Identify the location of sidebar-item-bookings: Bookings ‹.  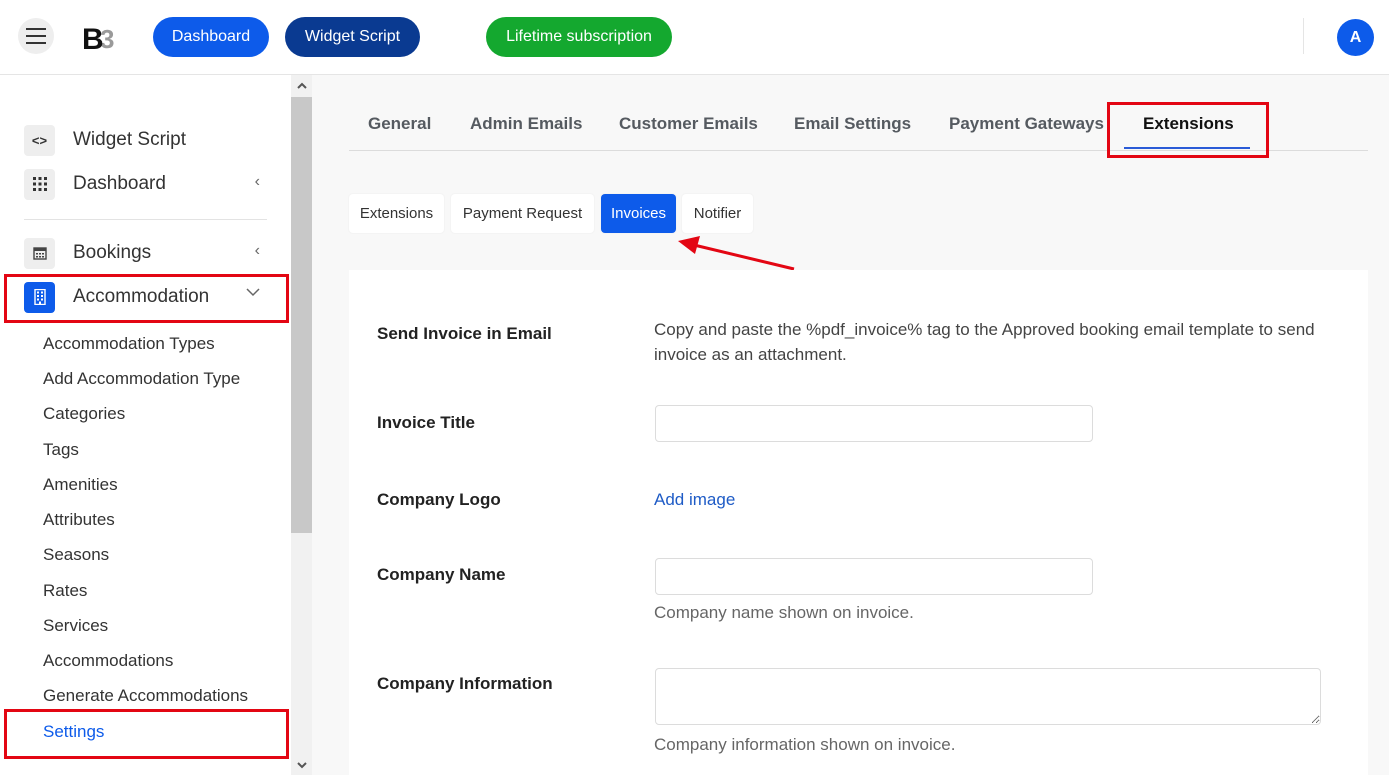
(149, 253).